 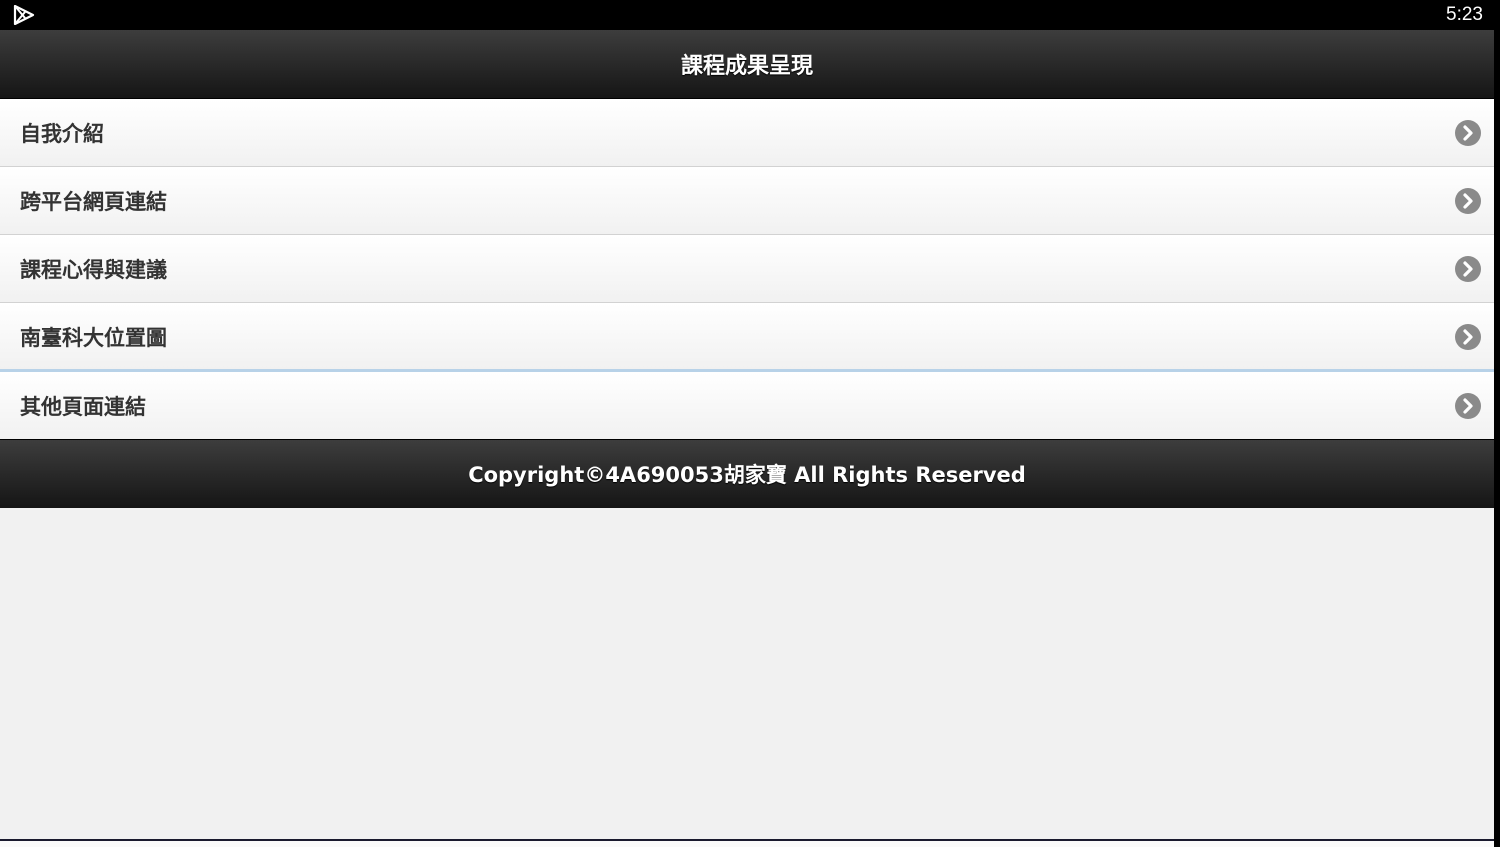 I want to click on list-item-campus-map: 南臺科大位置圖, so click(x=747, y=337).